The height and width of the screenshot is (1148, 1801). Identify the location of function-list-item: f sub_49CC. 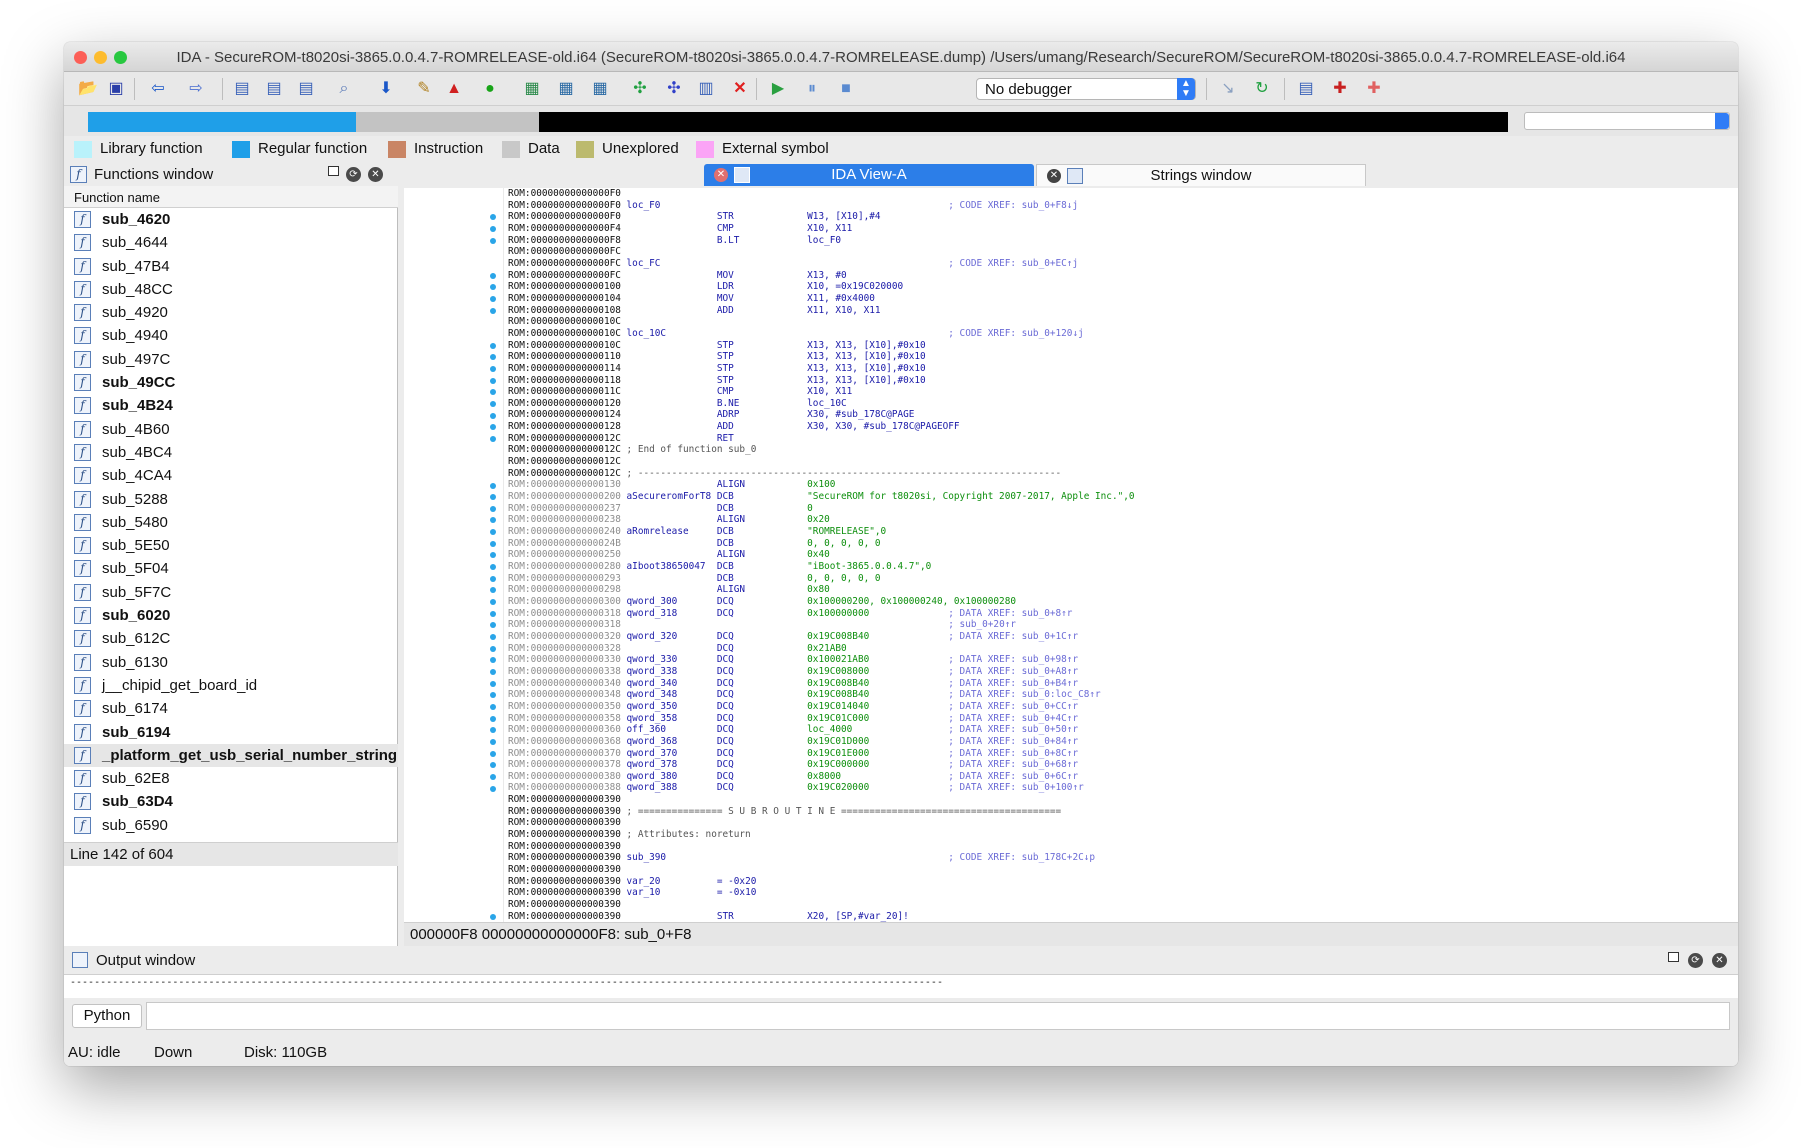
(231, 382).